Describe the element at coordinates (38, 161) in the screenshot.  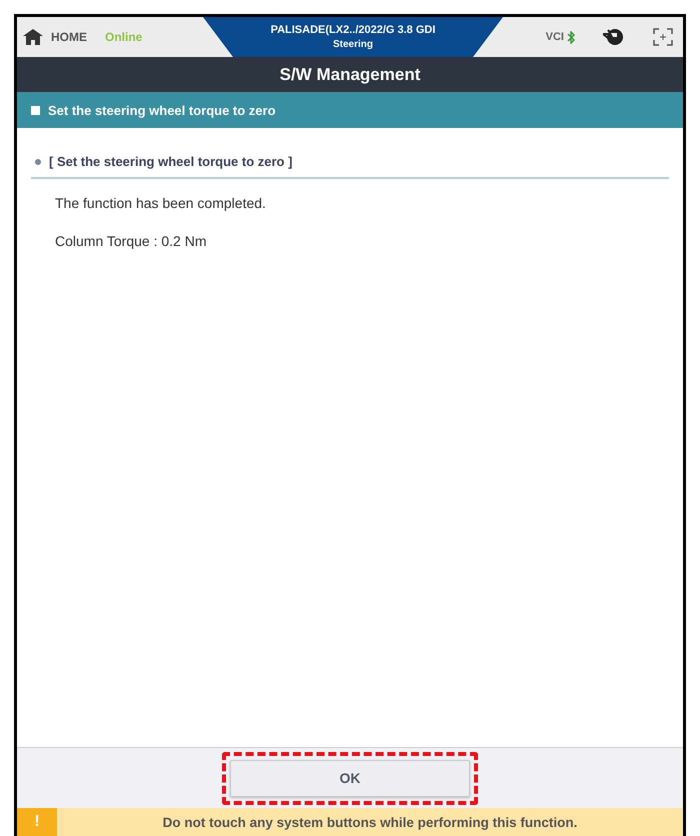
I see `bullet-icon` at that location.